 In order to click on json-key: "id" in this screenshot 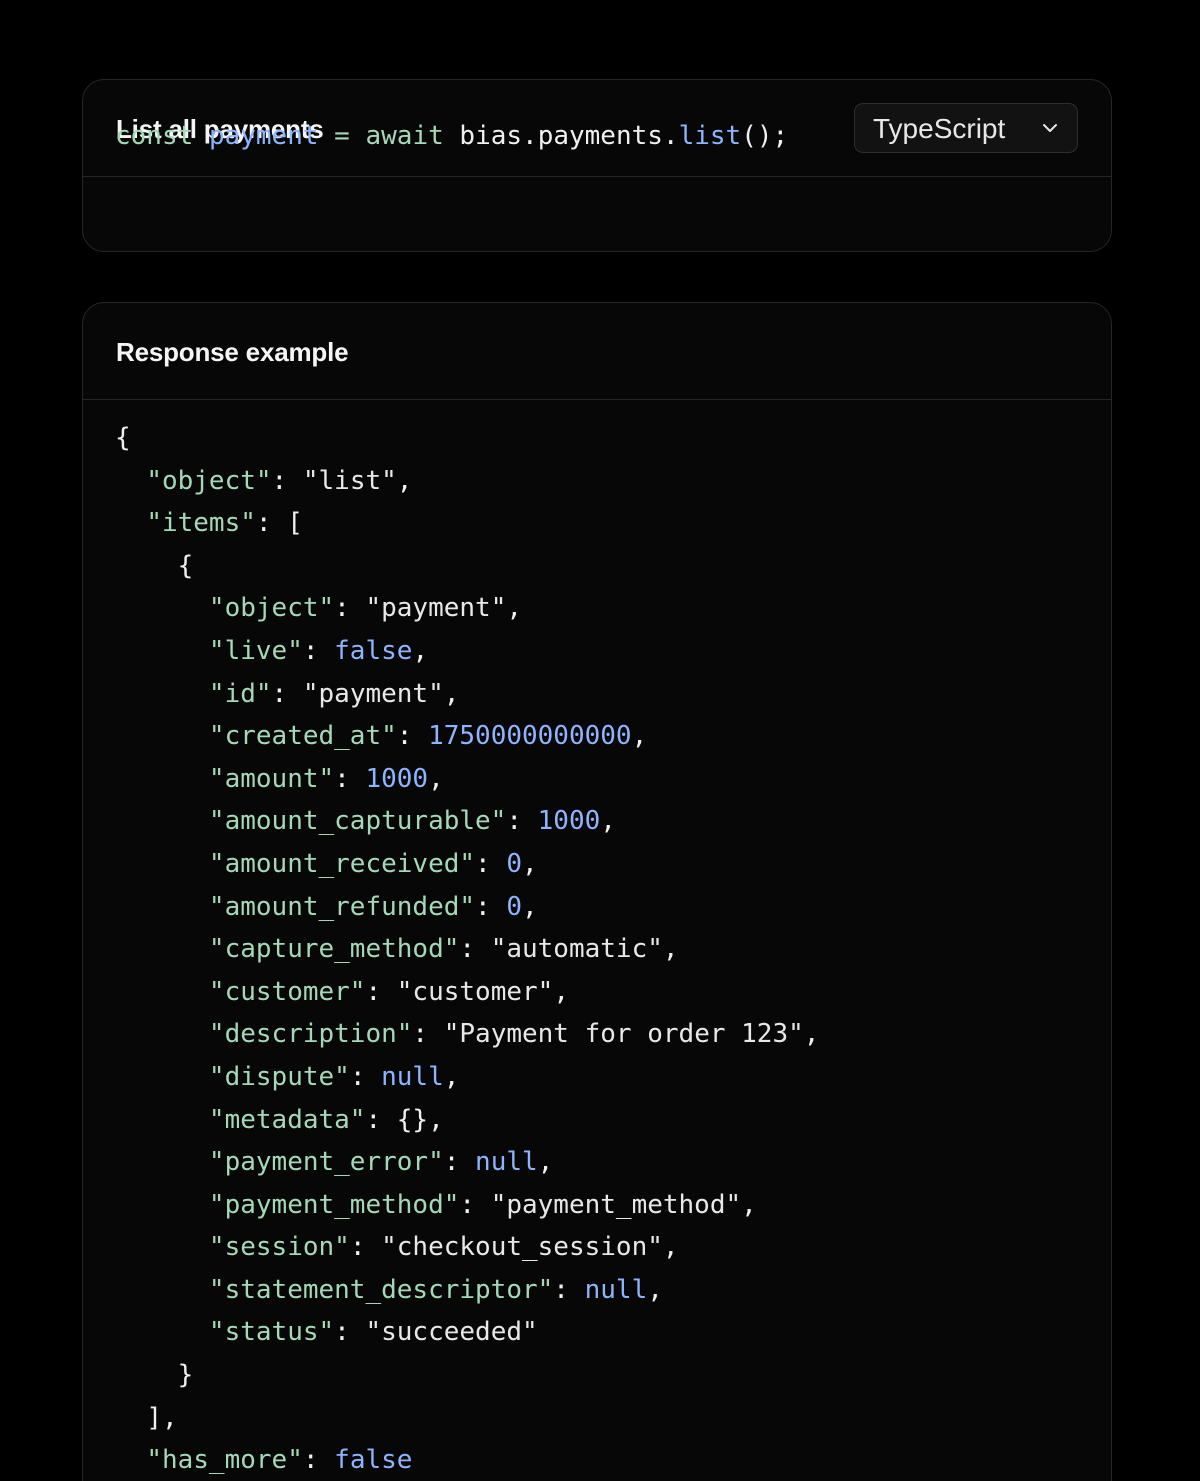, I will do `click(240, 693)`.